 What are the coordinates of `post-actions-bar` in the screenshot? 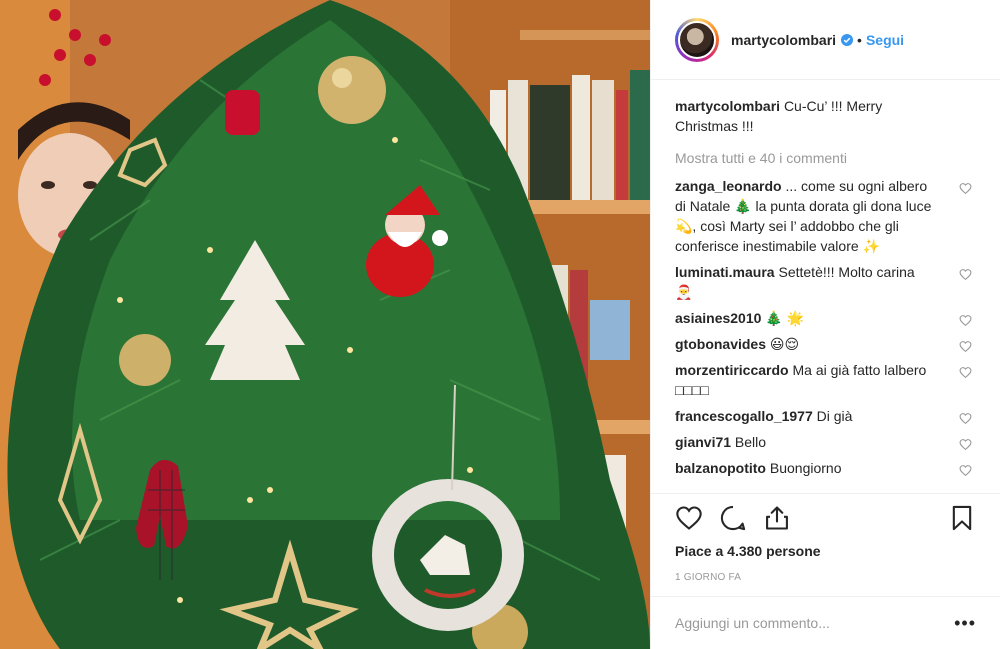 It's located at (827, 521).